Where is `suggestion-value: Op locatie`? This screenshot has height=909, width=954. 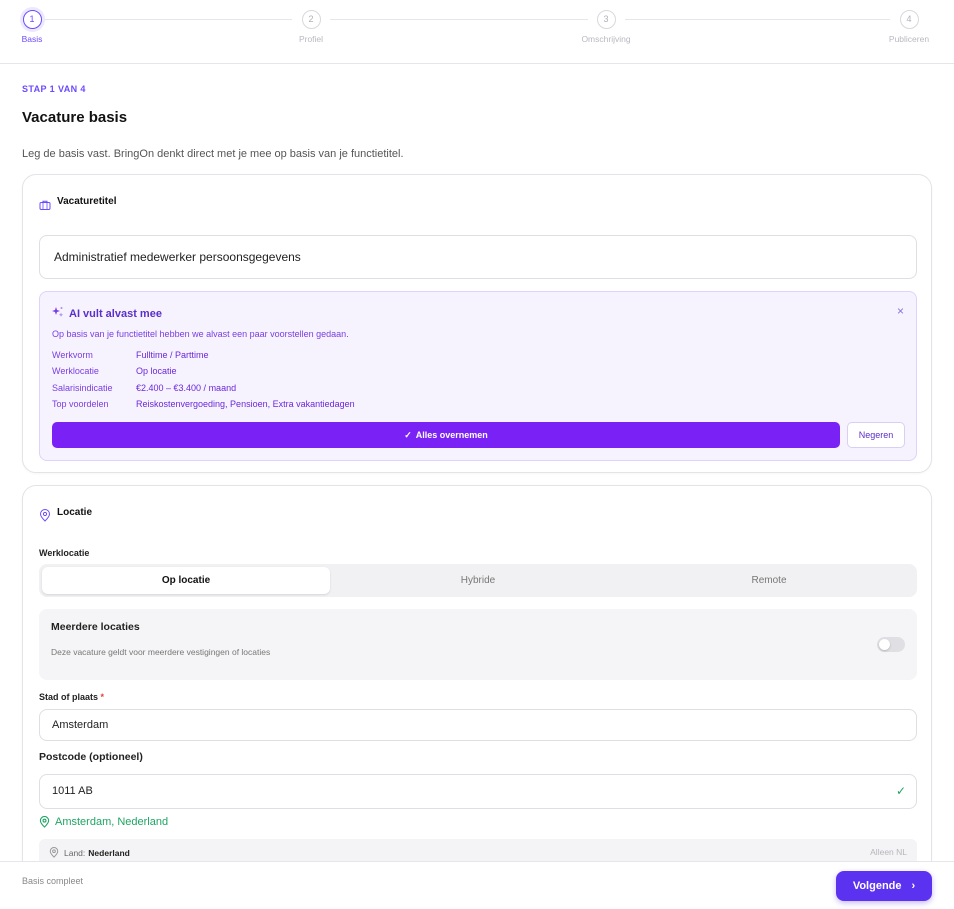
suggestion-value: Op locatie is located at coordinates (156, 371).